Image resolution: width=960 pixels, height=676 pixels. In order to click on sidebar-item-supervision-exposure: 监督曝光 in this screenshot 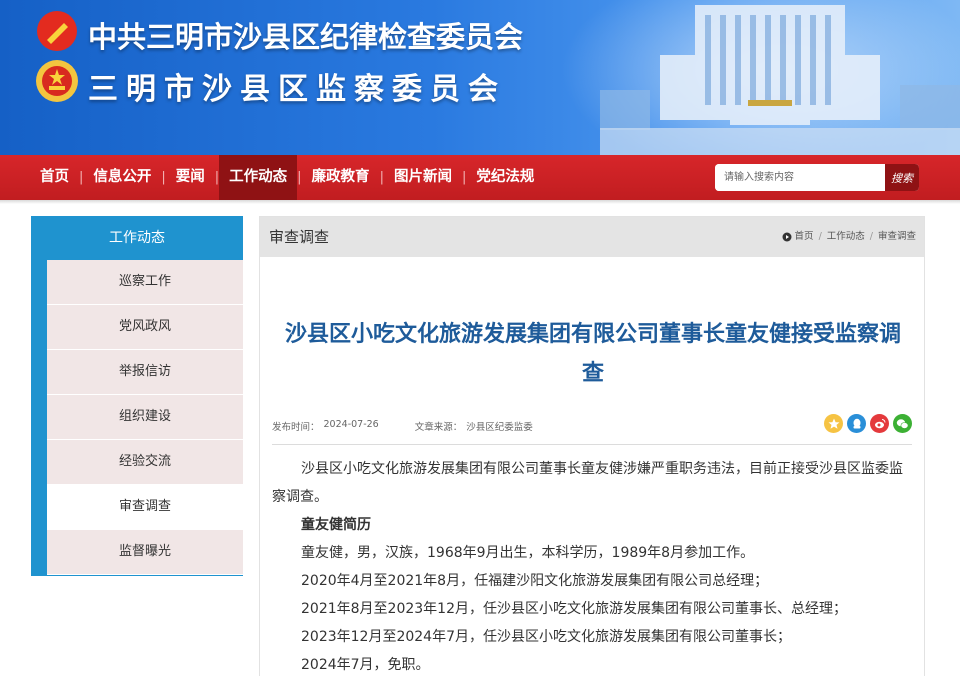, I will do `click(145, 552)`.